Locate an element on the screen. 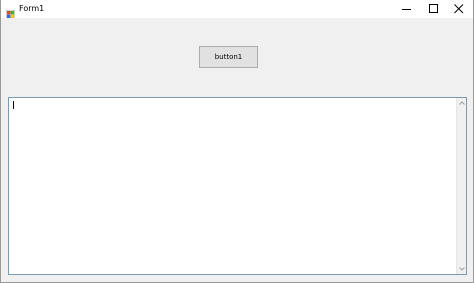  scroll-down-arrow-icon is located at coordinates (462, 269).